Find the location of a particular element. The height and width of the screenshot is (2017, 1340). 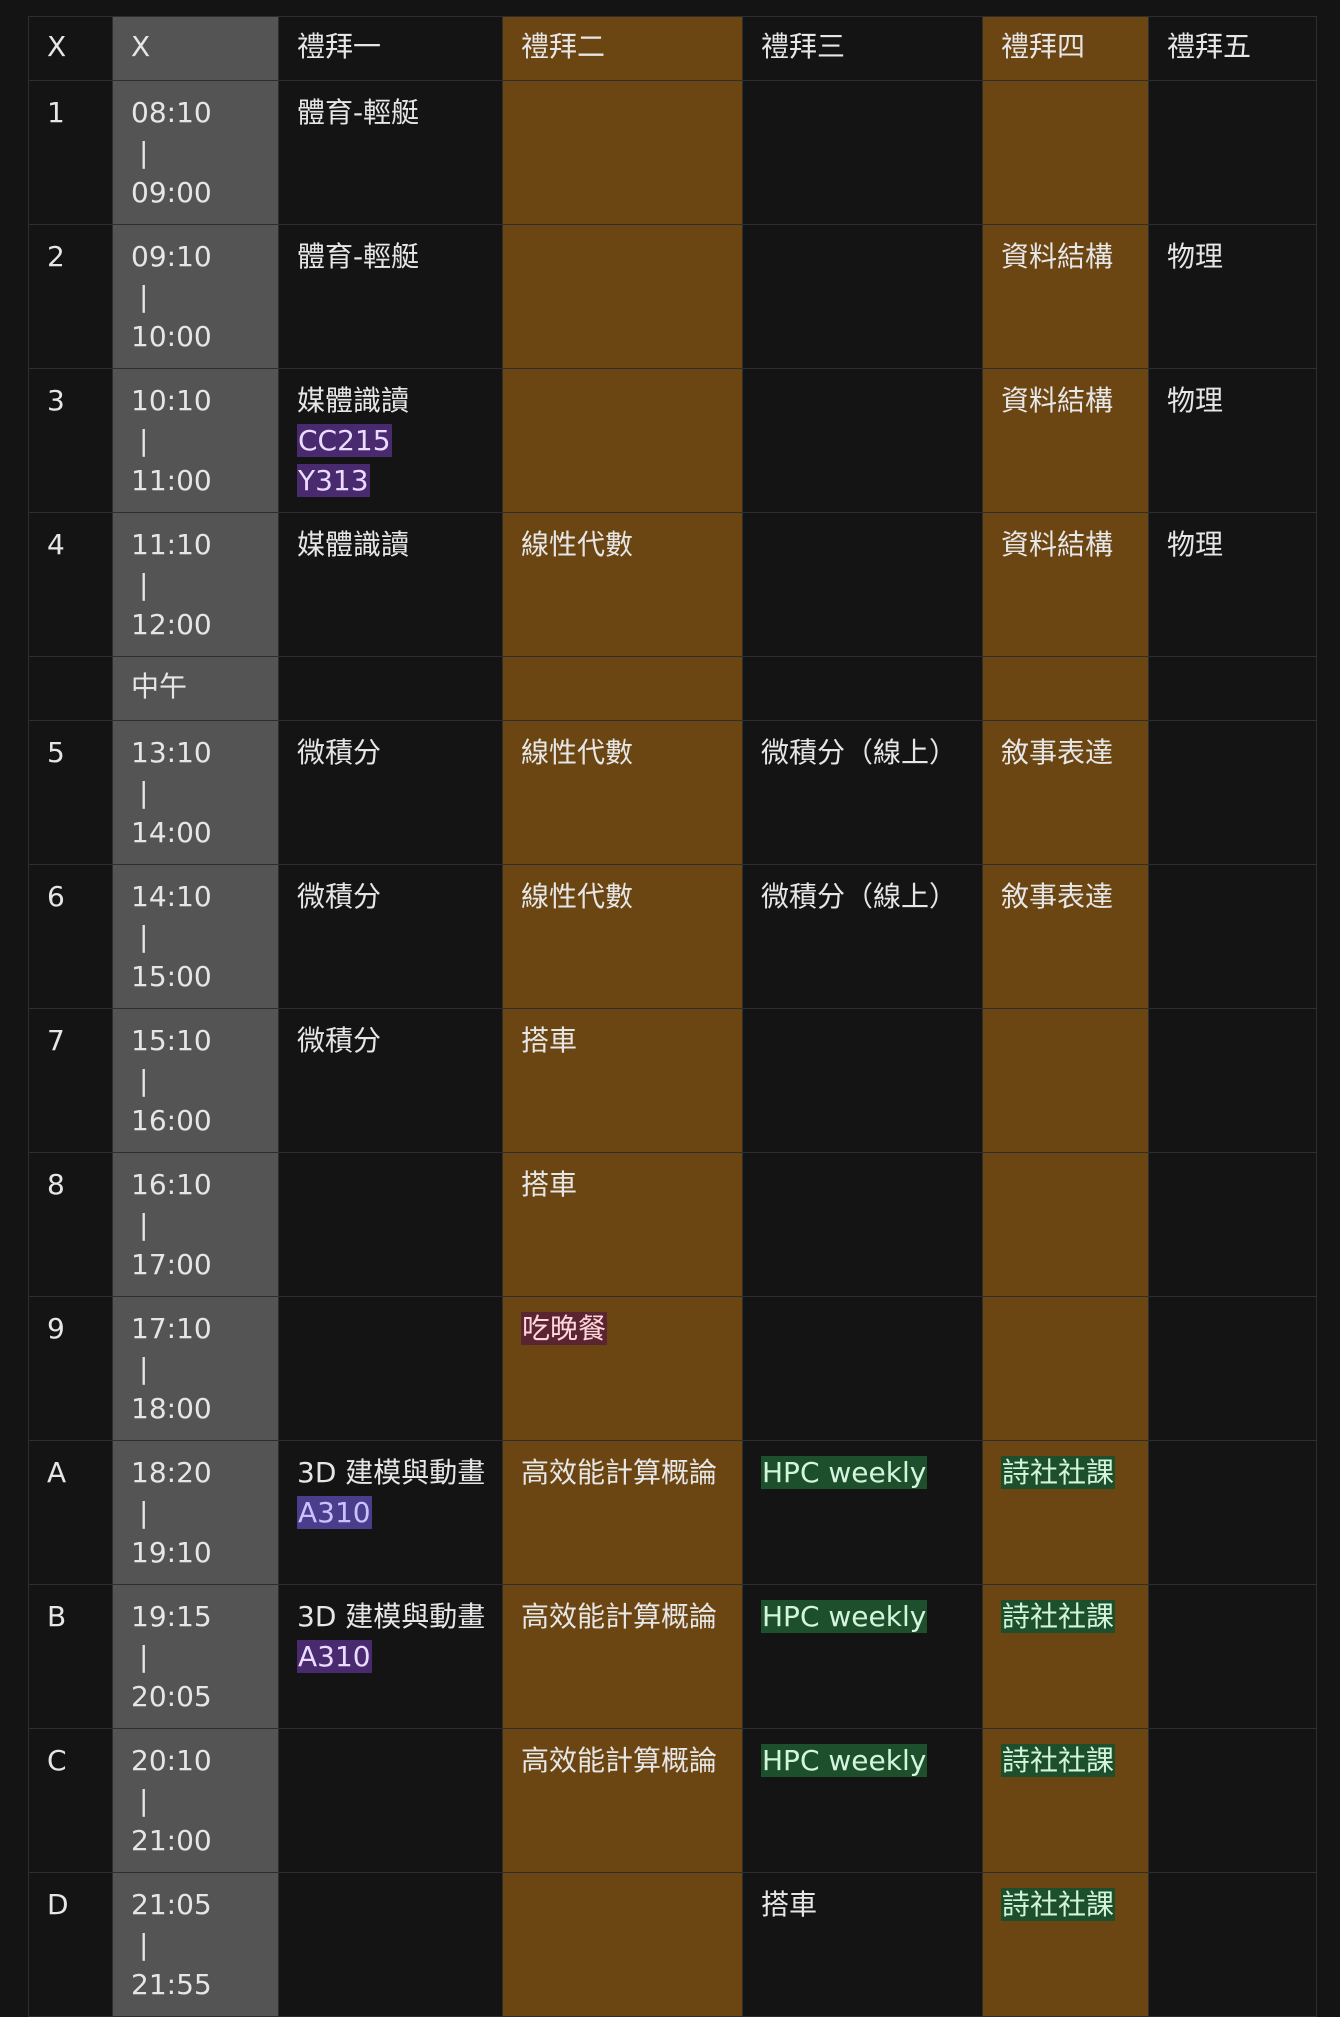

start-time: 10:10 is located at coordinates (171, 400).